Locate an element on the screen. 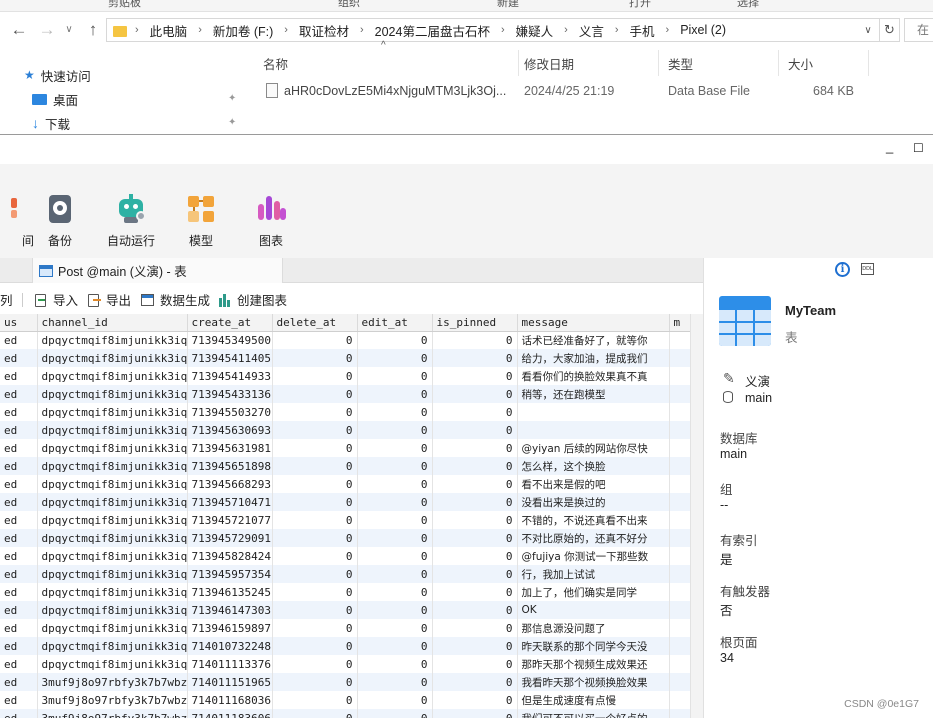 This screenshot has width=933, height=718. table-cell: @yiyan 后续的网站你尽快 is located at coordinates (593, 448).